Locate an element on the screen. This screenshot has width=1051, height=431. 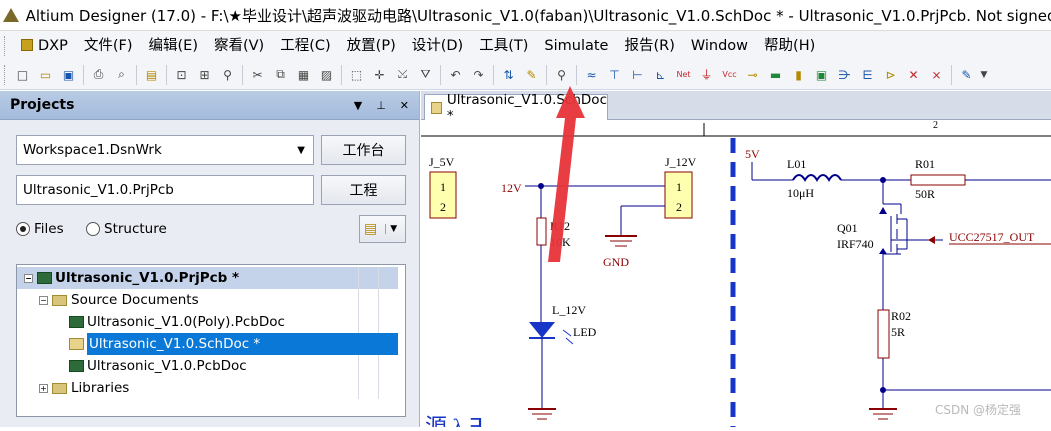
toolbar-grip-icon is located at coordinates (5, 74).